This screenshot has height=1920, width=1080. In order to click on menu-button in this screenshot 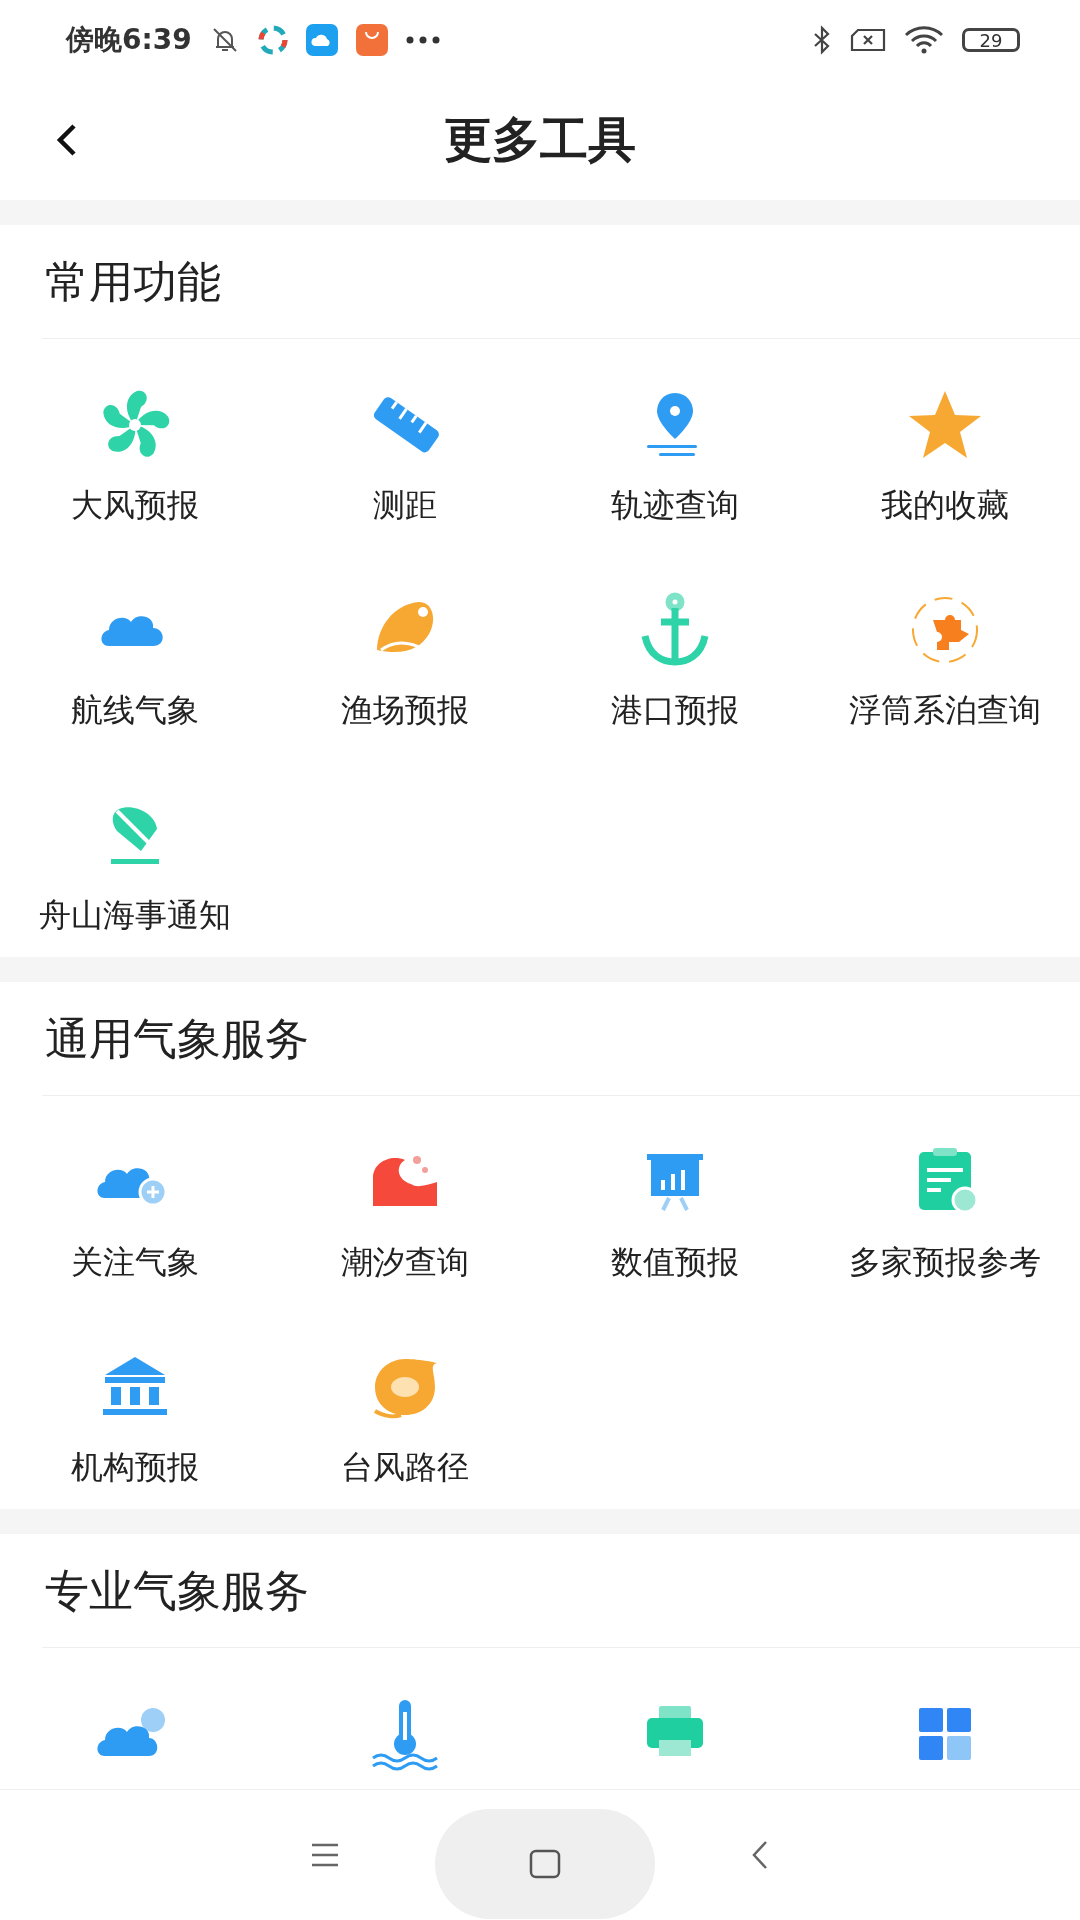, I will do `click(325, 1855)`.